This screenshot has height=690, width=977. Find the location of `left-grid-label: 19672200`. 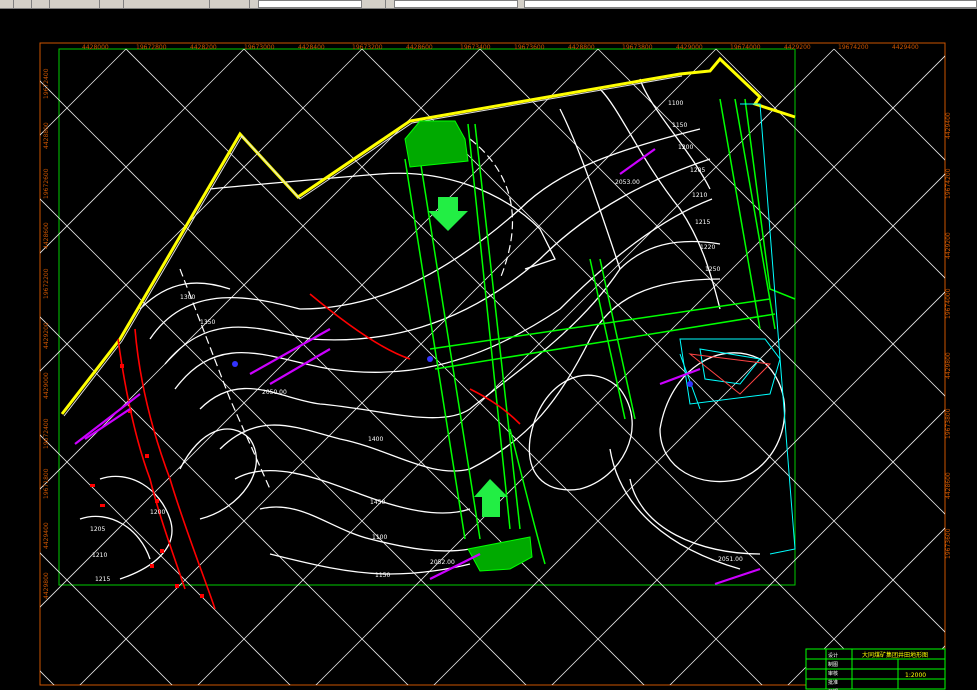

left-grid-label: 19672200 is located at coordinates (46, 283).